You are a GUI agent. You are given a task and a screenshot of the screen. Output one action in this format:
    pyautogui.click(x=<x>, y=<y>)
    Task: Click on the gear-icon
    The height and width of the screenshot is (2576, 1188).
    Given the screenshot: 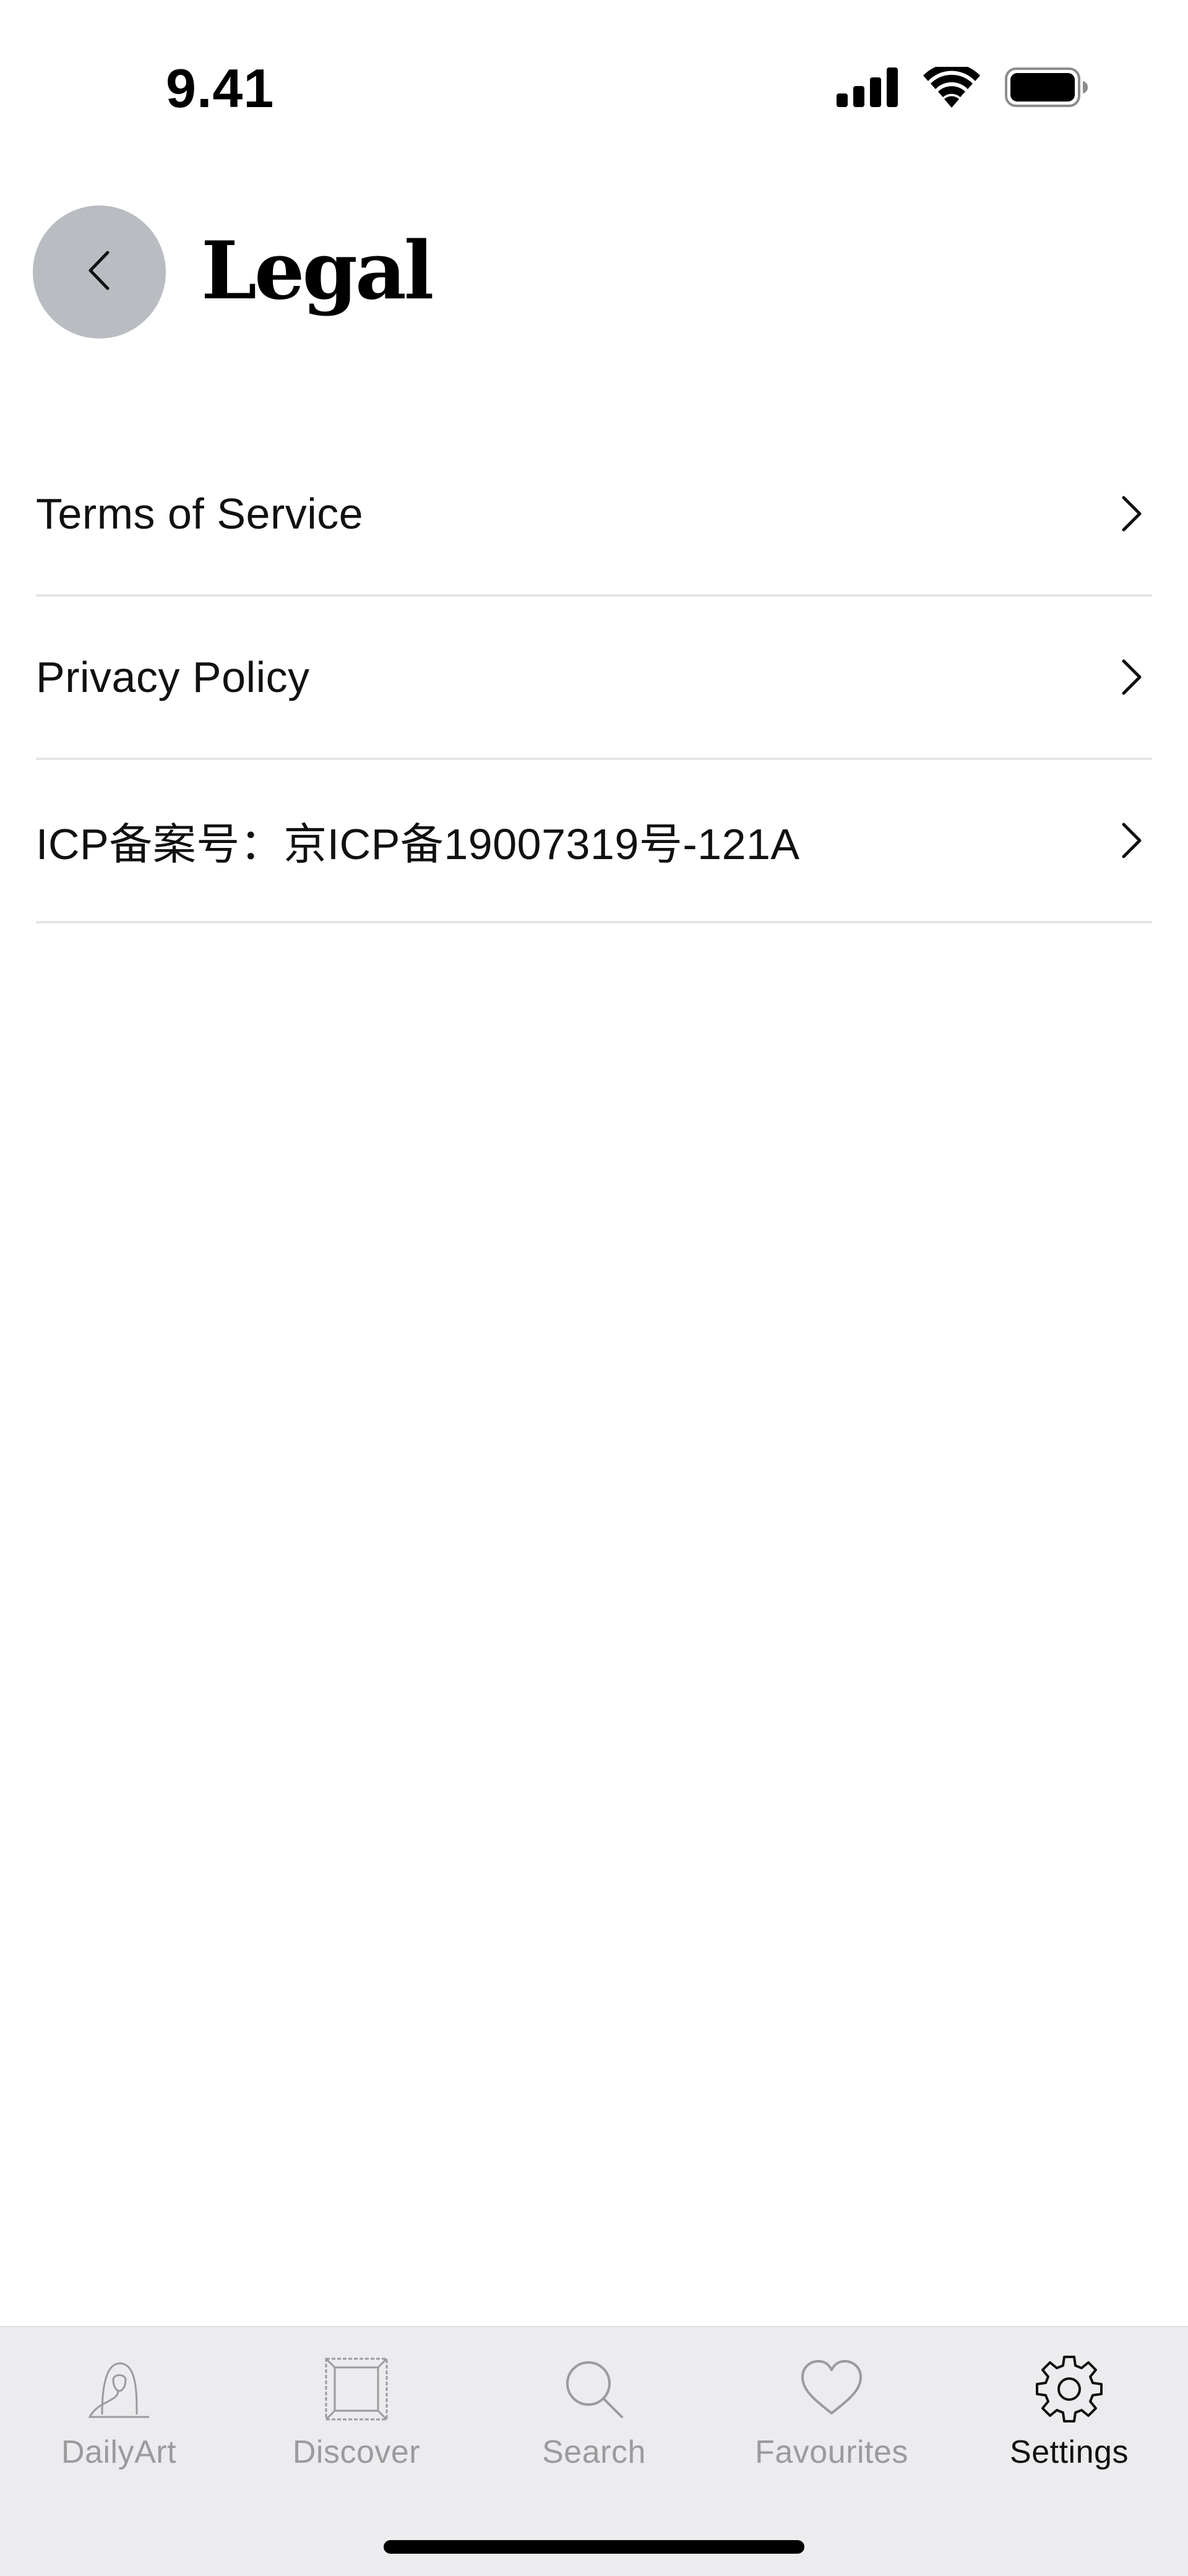 What is the action you would take?
    pyautogui.click(x=1069, y=2389)
    